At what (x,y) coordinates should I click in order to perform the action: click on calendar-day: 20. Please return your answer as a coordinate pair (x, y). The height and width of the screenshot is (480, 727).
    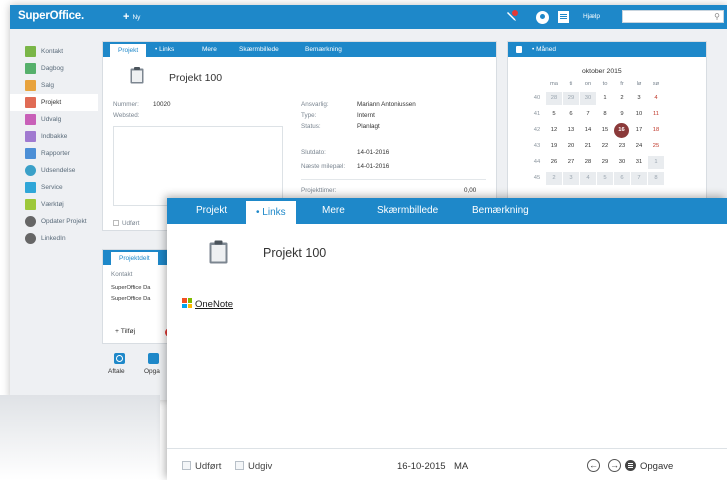
    Looking at the image, I should click on (571, 146).